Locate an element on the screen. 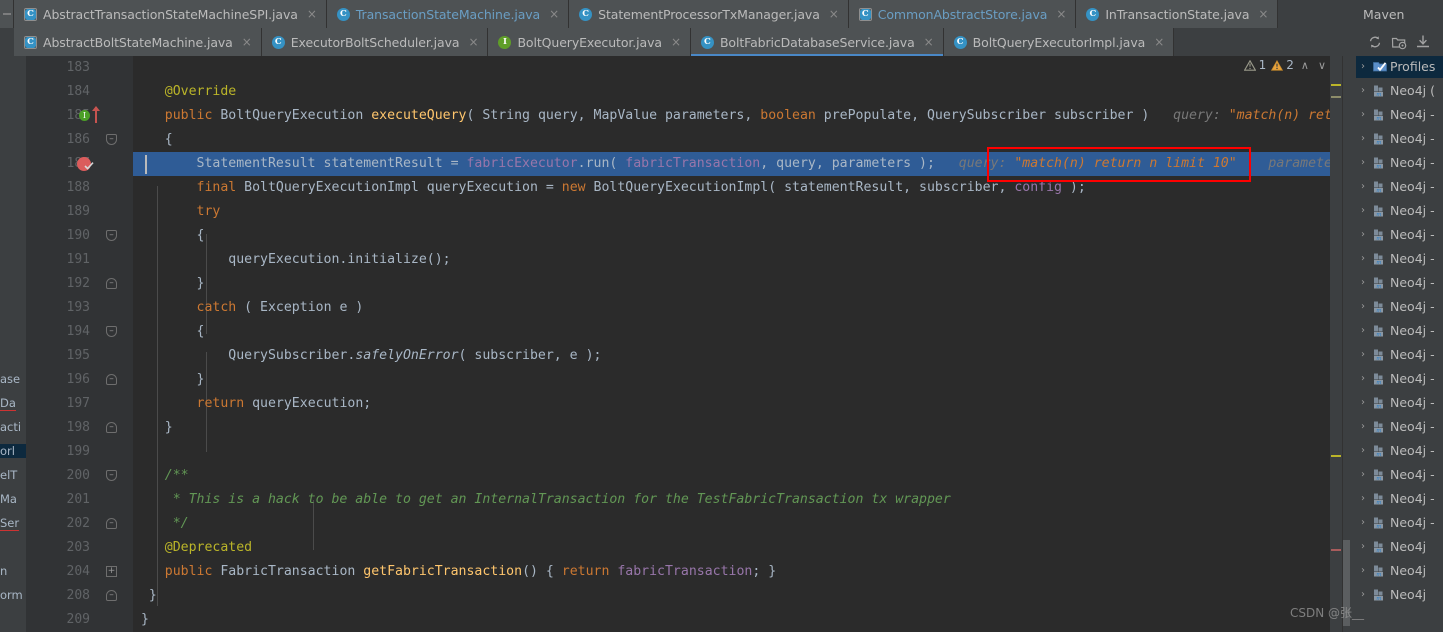  inspection-summary-widget: 1 2 ∧ ∨ is located at coordinates (1285, 65).